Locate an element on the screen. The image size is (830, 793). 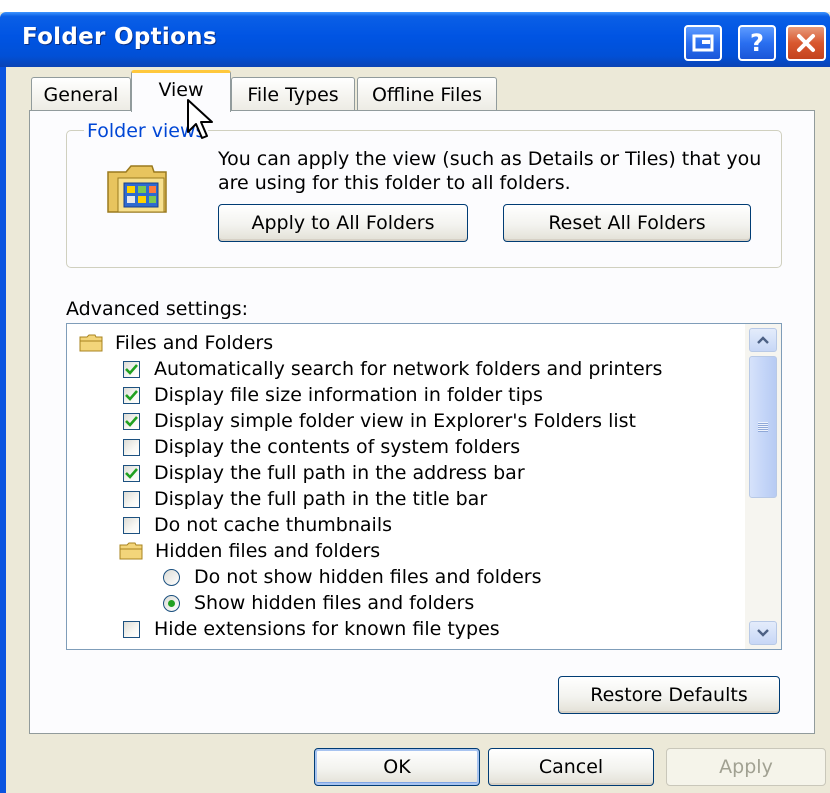
tab-offline-files-label: Offline Files is located at coordinates (427, 94).